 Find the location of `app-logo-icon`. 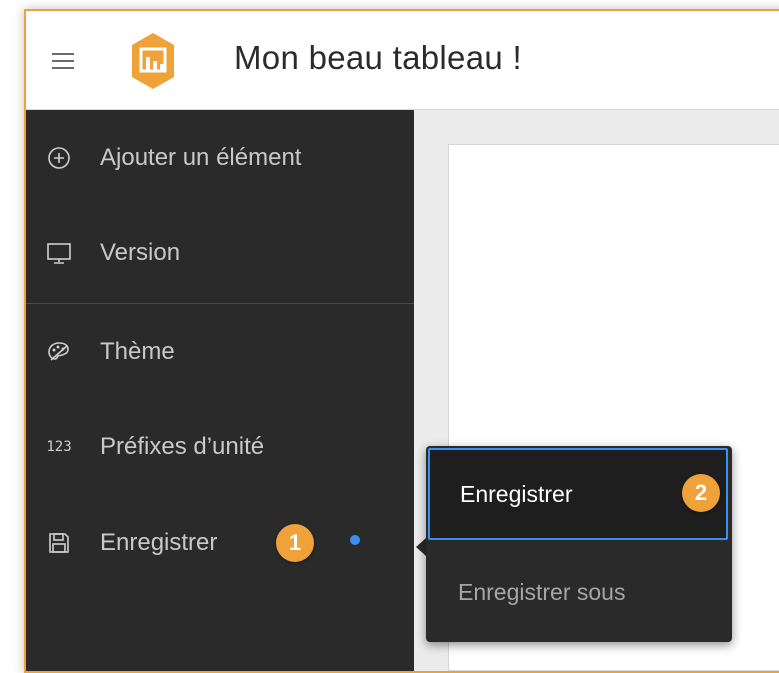

app-logo-icon is located at coordinates (153, 61).